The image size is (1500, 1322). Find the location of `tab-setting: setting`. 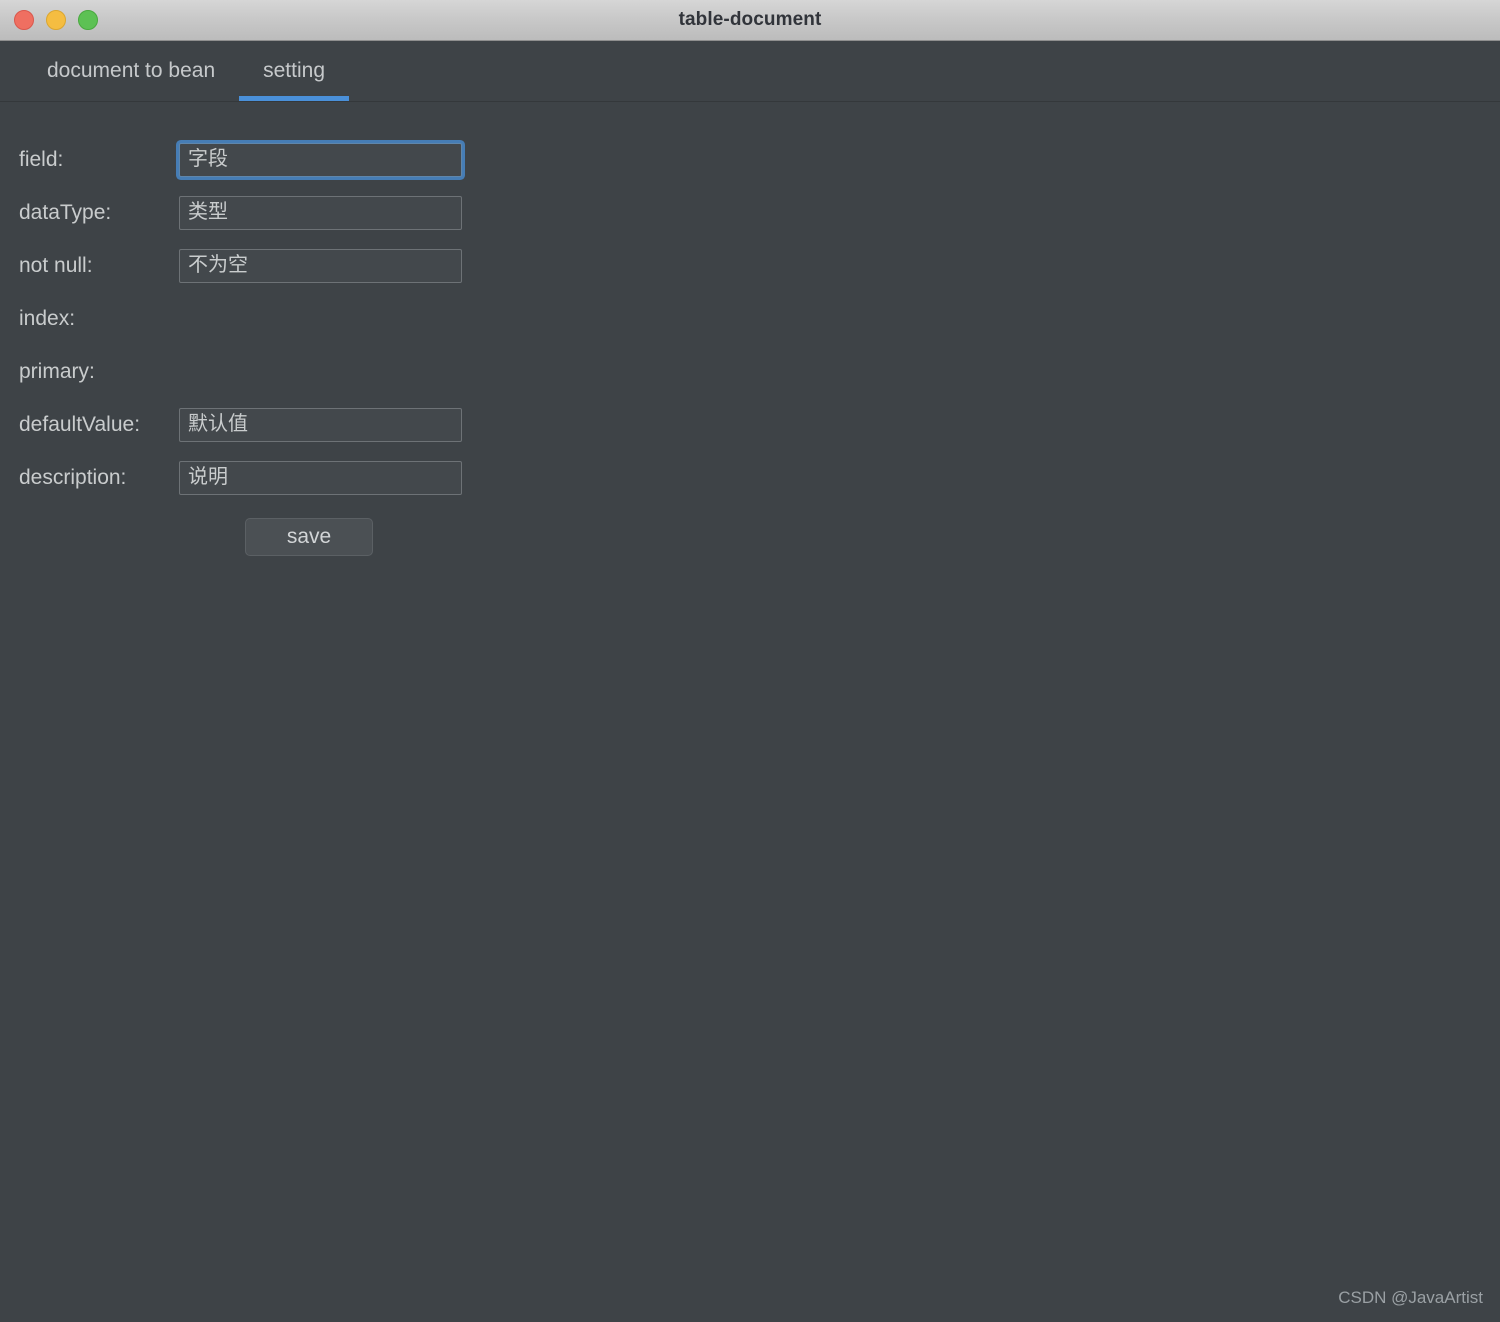

tab-setting: setting is located at coordinates (294, 71).